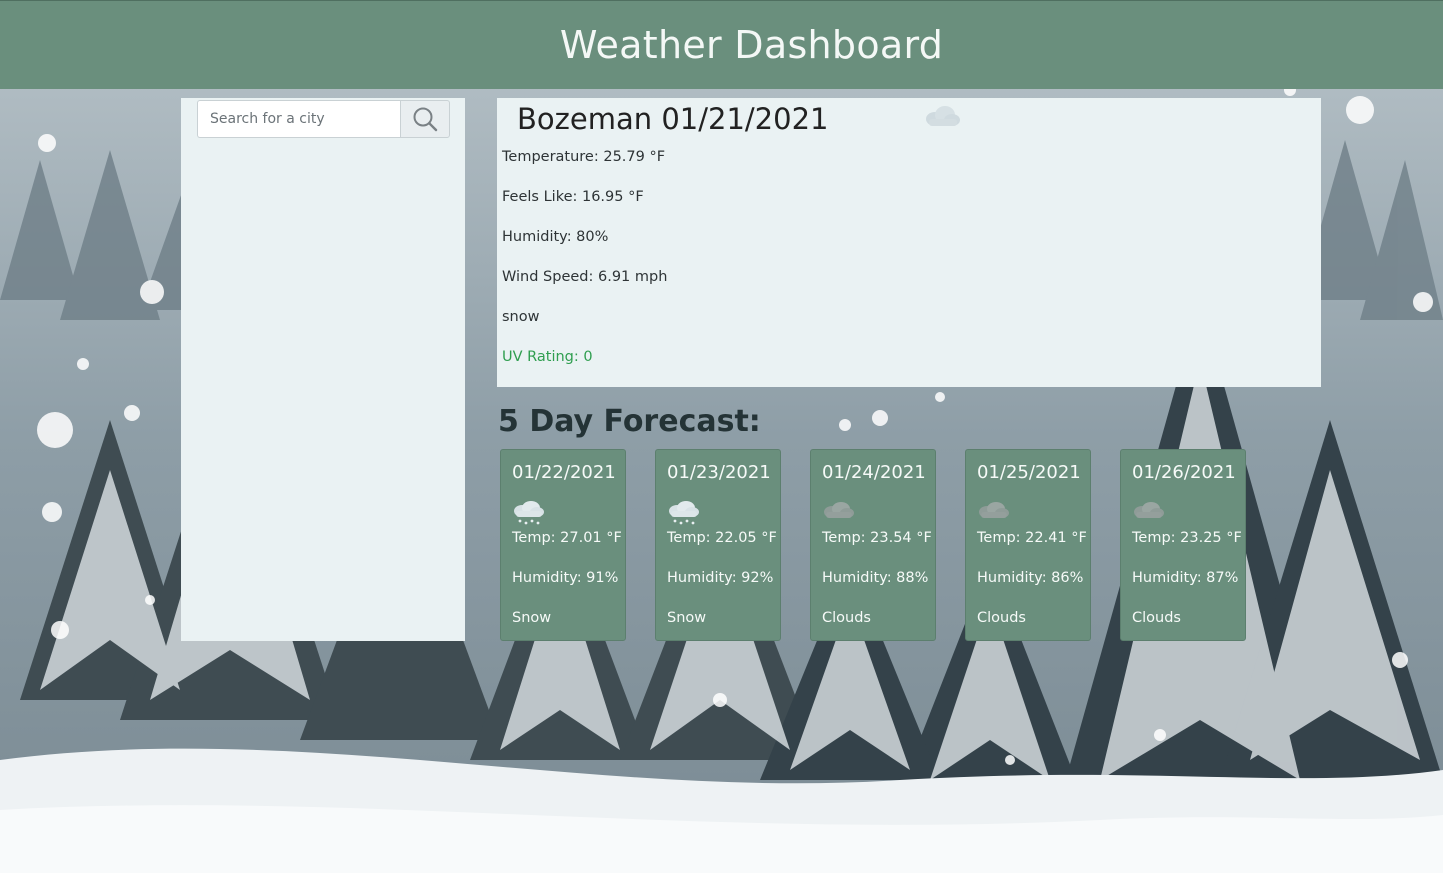 This screenshot has width=1443, height=873. I want to click on current-feels-like: Feels Like: 16.95 °F, so click(573, 197).